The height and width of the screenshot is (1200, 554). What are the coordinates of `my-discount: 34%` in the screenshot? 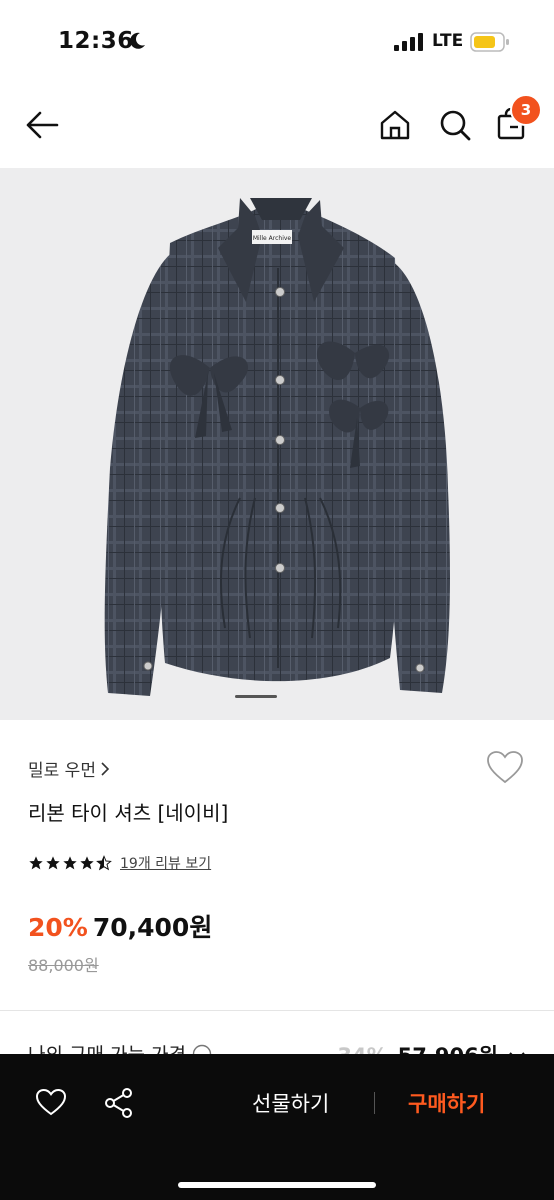 It's located at (362, 1049).